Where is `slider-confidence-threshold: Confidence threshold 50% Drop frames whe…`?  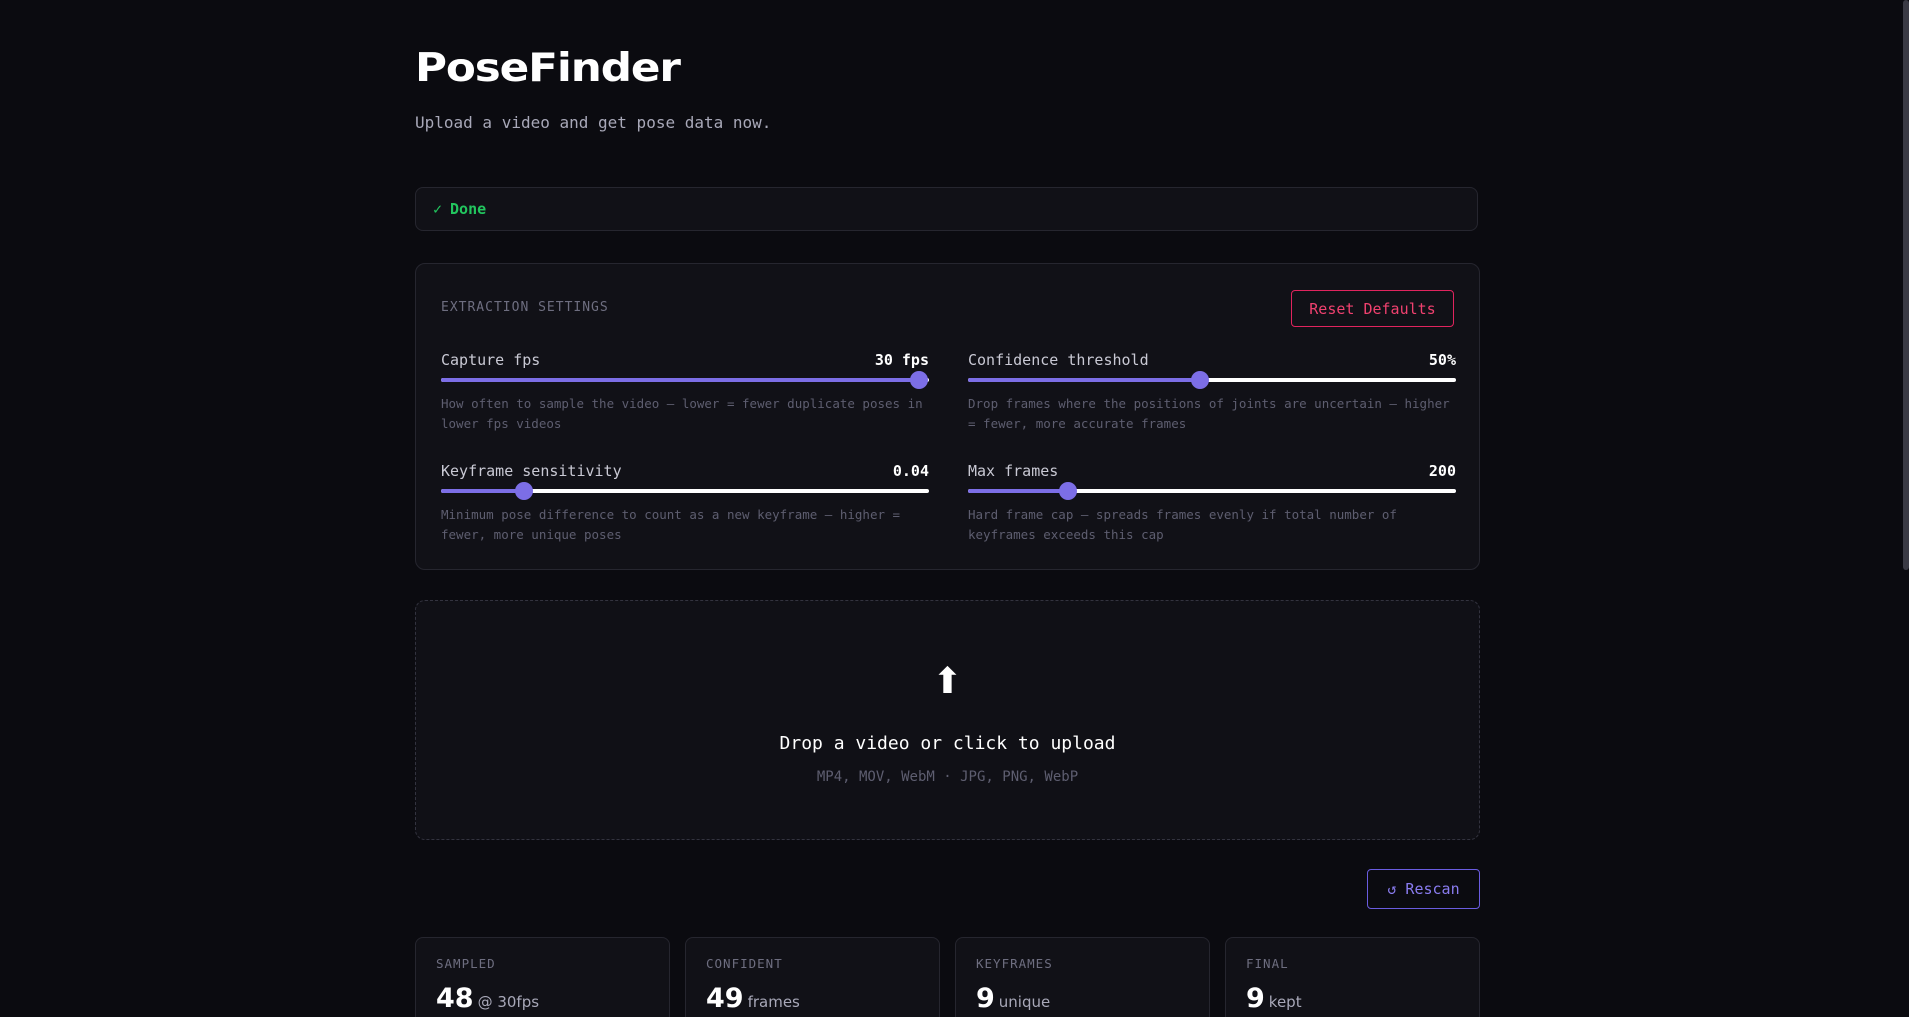 slider-confidence-threshold: Confidence threshold 50% Drop frames whe… is located at coordinates (1212, 392).